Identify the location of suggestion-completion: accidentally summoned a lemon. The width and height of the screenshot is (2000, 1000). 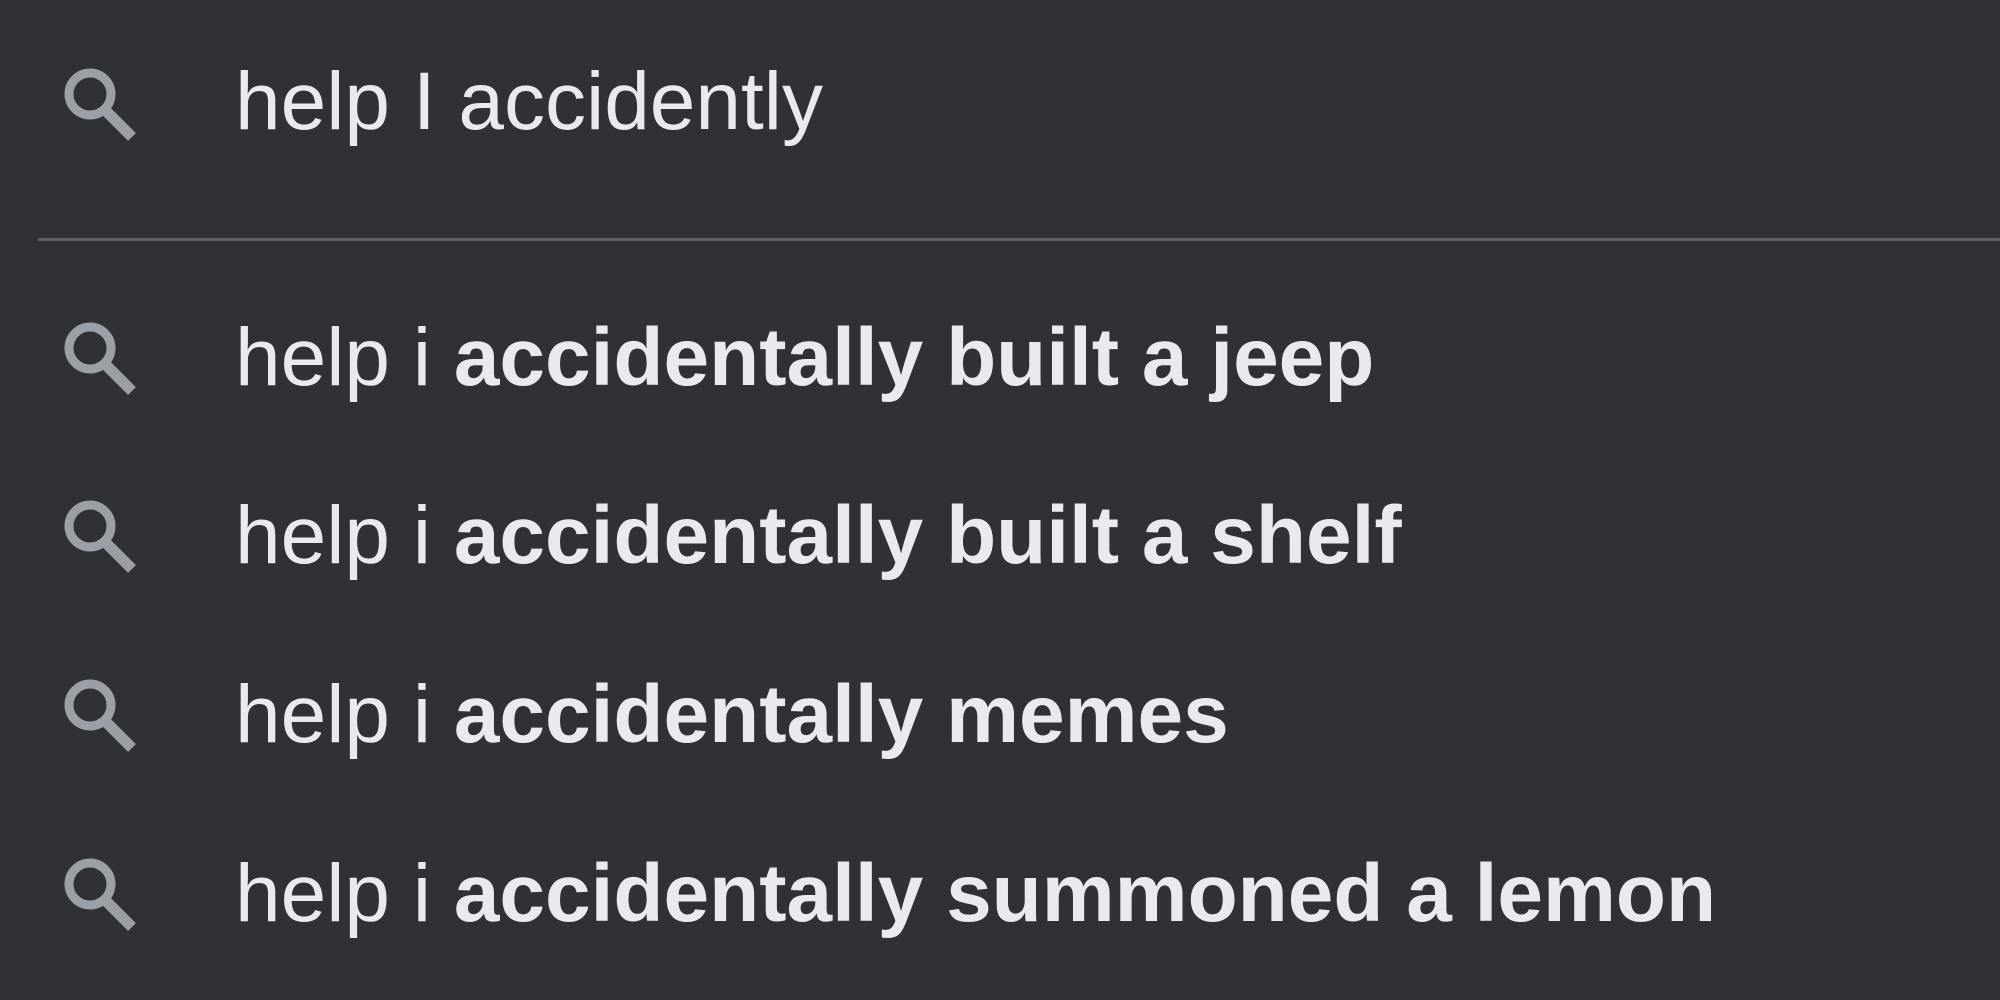
(1085, 893).